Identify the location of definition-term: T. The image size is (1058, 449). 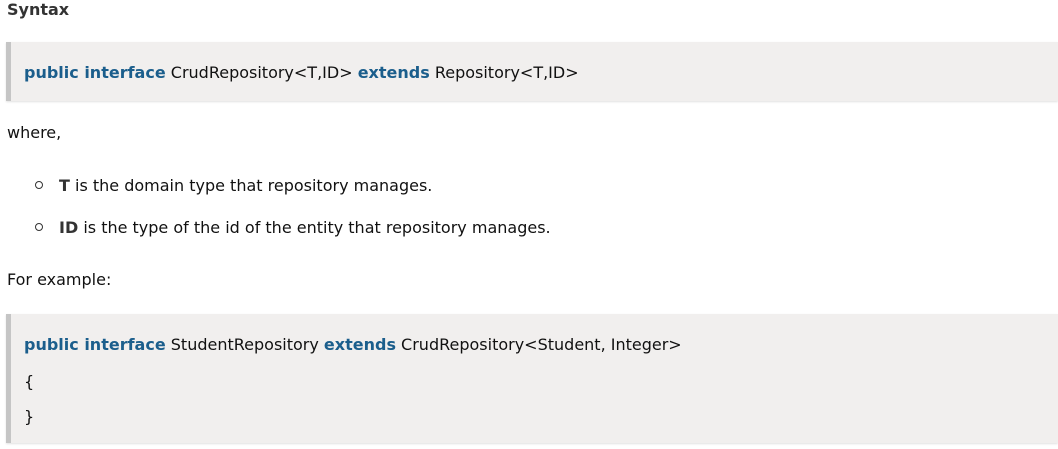
(64, 185).